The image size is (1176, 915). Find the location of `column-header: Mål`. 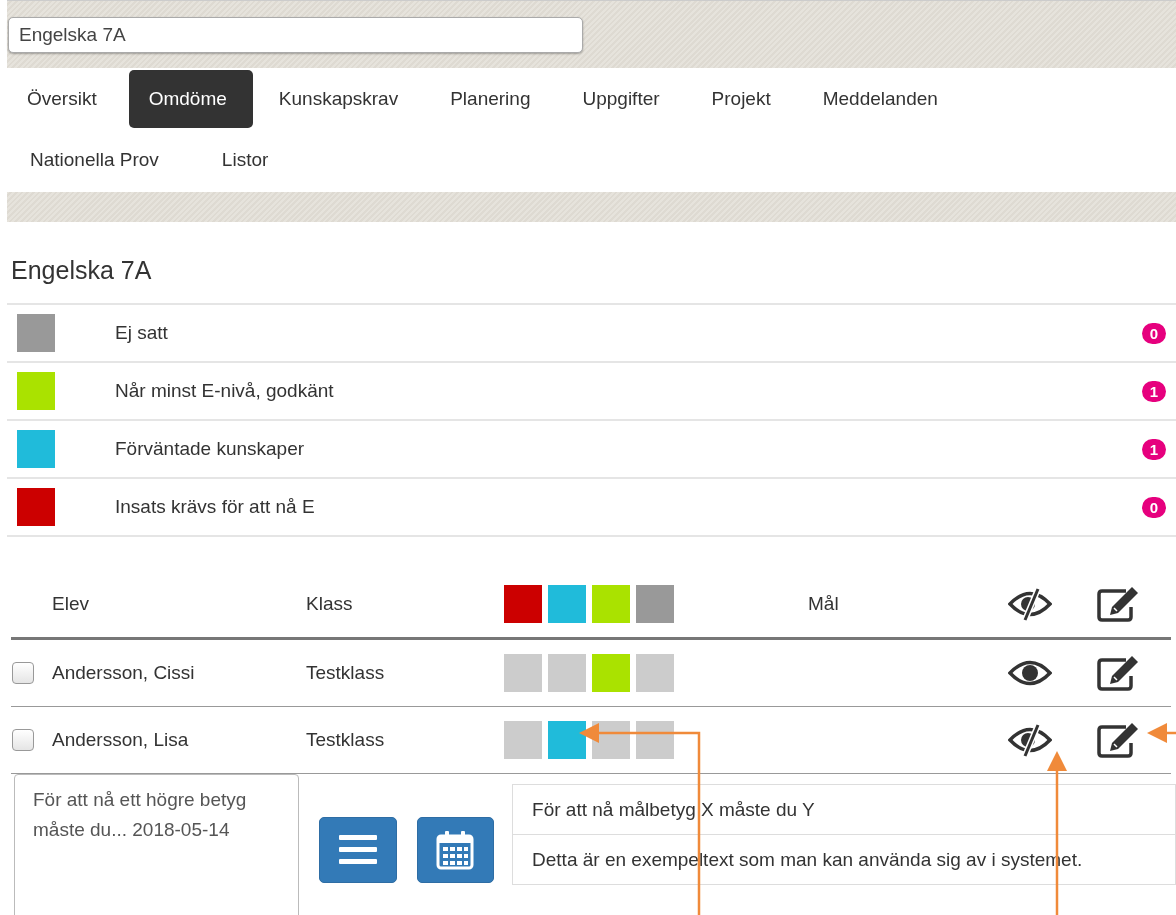

column-header: Mål is located at coordinates (824, 604).